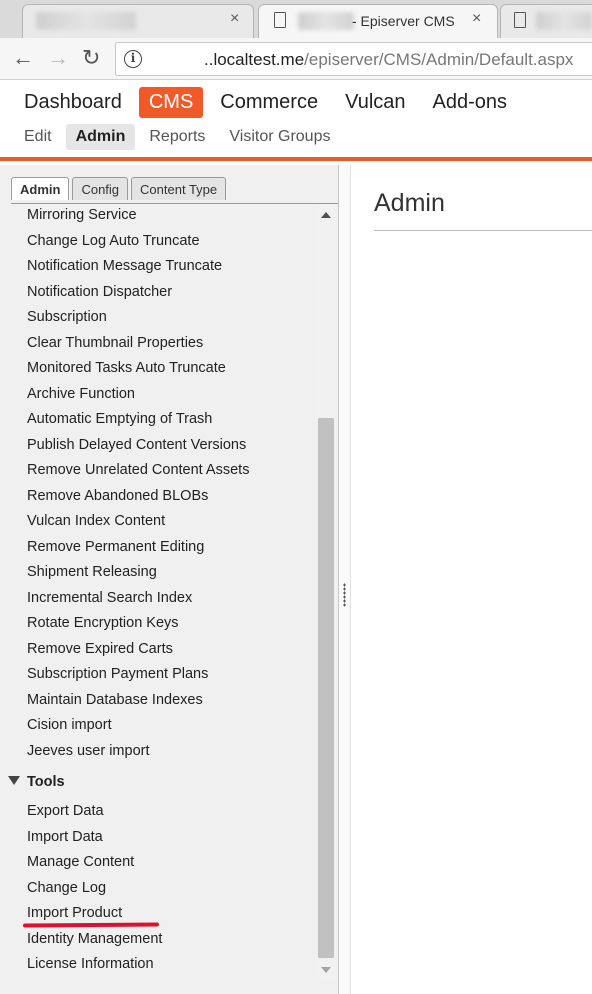 This screenshot has height=994, width=592. I want to click on drag-handle-icon, so click(344, 595).